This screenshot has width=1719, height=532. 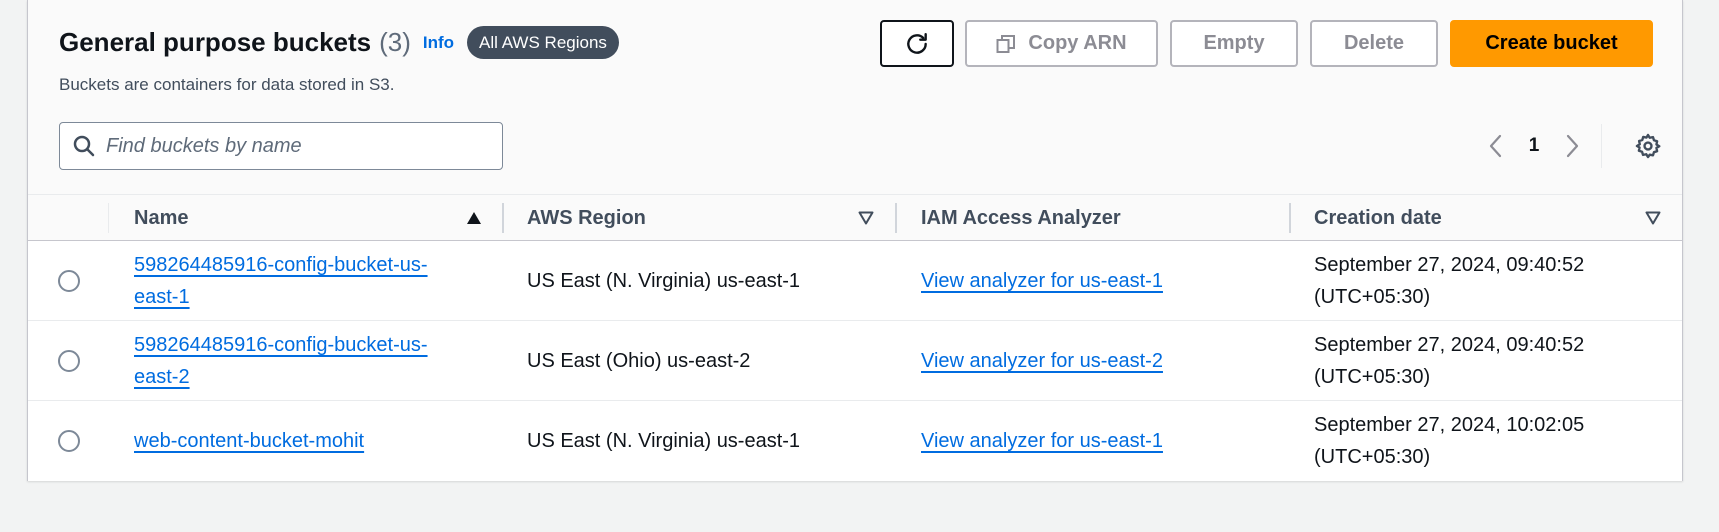 What do you see at coordinates (1042, 361) in the screenshot?
I see `analyzer-link: View analyzer for us-east-2` at bounding box center [1042, 361].